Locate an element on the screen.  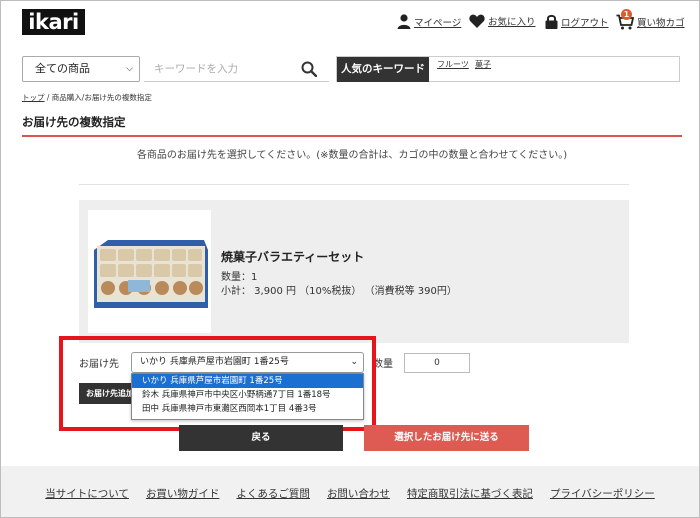
breadcrumb-current: 商品購入/お届け先の複数指定 is located at coordinates (101, 97).